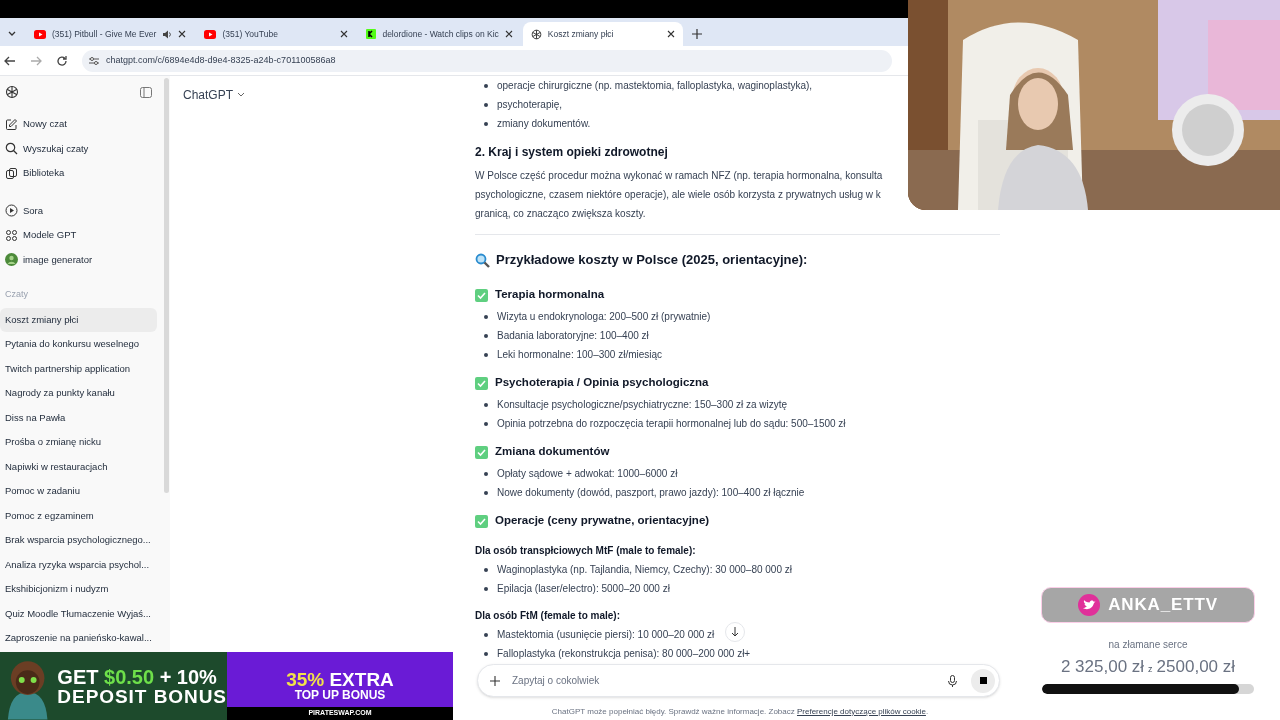 This screenshot has height=720, width=1280. Describe the element at coordinates (94, 60) in the screenshot. I see `site-settings-icon` at that location.